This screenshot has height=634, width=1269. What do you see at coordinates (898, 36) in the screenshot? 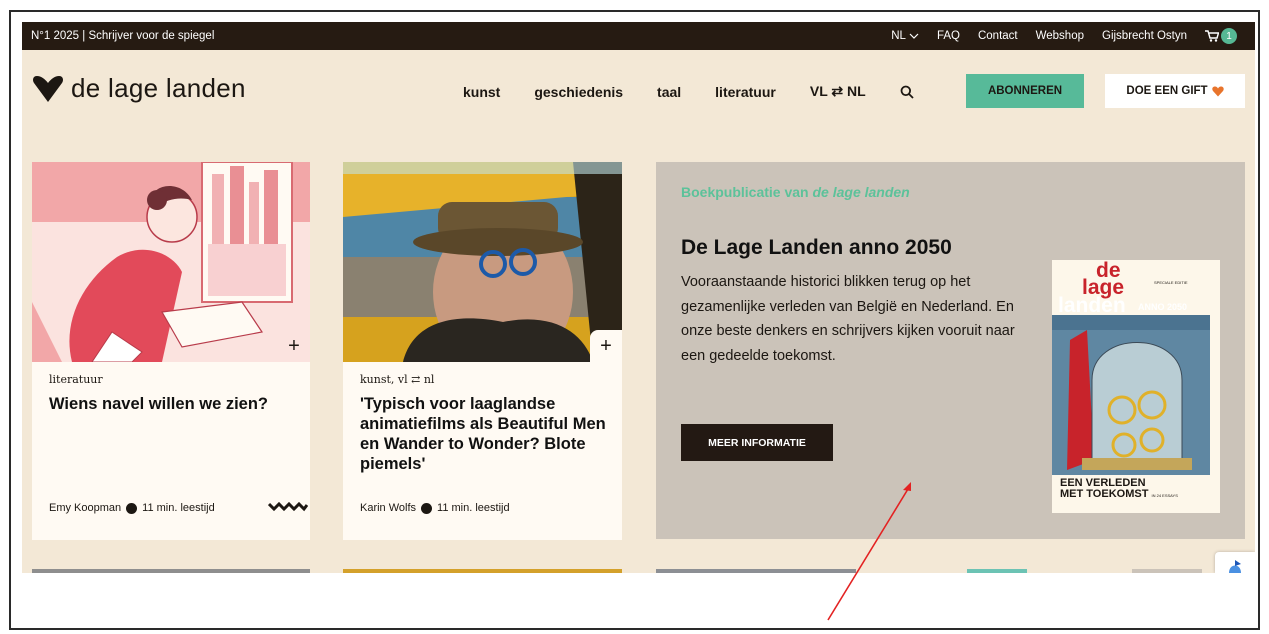
I see `language-label: NL` at bounding box center [898, 36].